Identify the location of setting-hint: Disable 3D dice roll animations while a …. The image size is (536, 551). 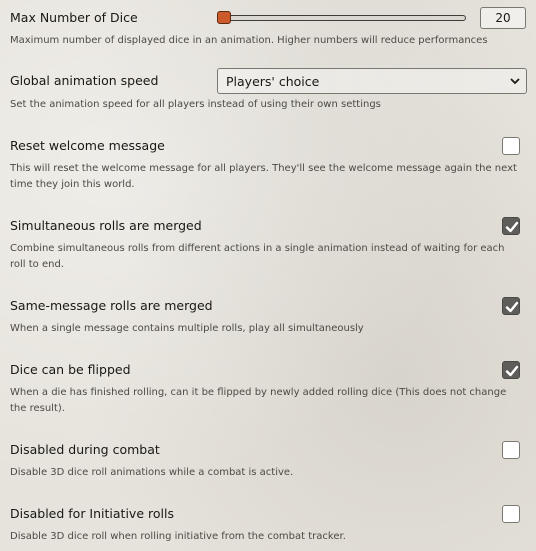
(152, 472).